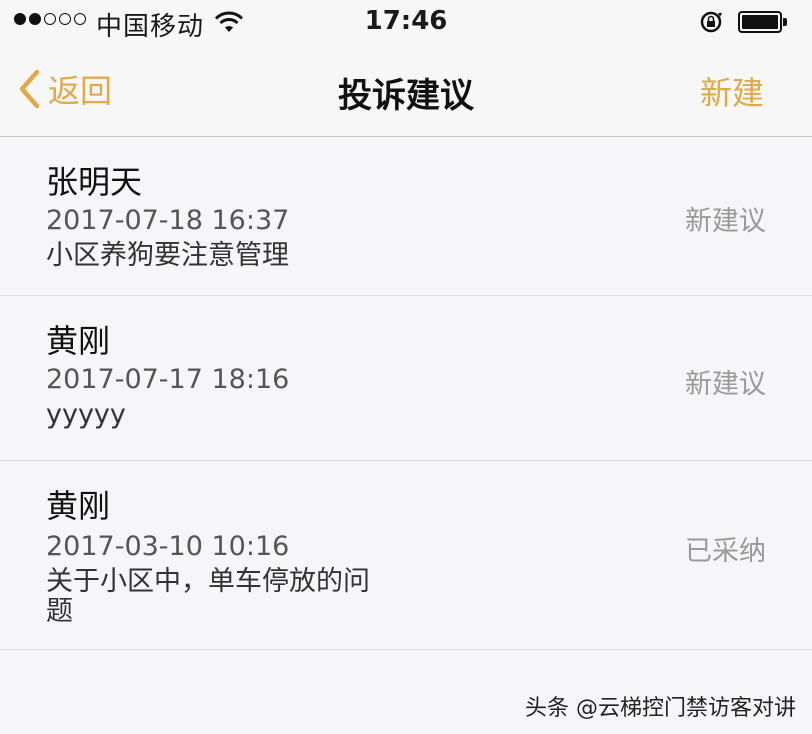  What do you see at coordinates (208, 596) in the screenshot?
I see `item-content: 关于小区中，单车停放的问题` at bounding box center [208, 596].